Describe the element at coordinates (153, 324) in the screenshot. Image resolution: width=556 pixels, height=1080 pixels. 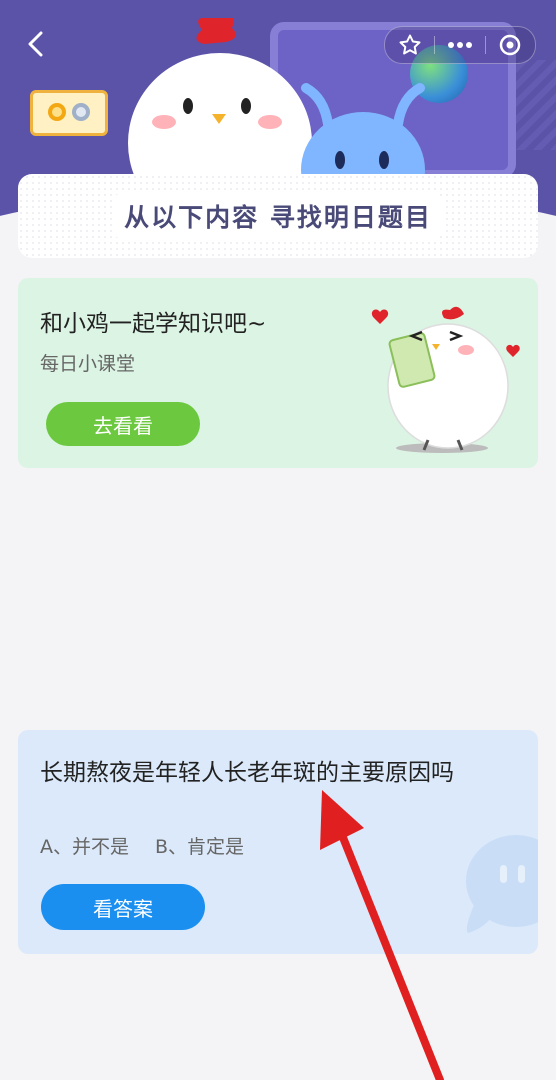
I see `learn-card-title: 和小鸡一起学知识吧~` at that location.